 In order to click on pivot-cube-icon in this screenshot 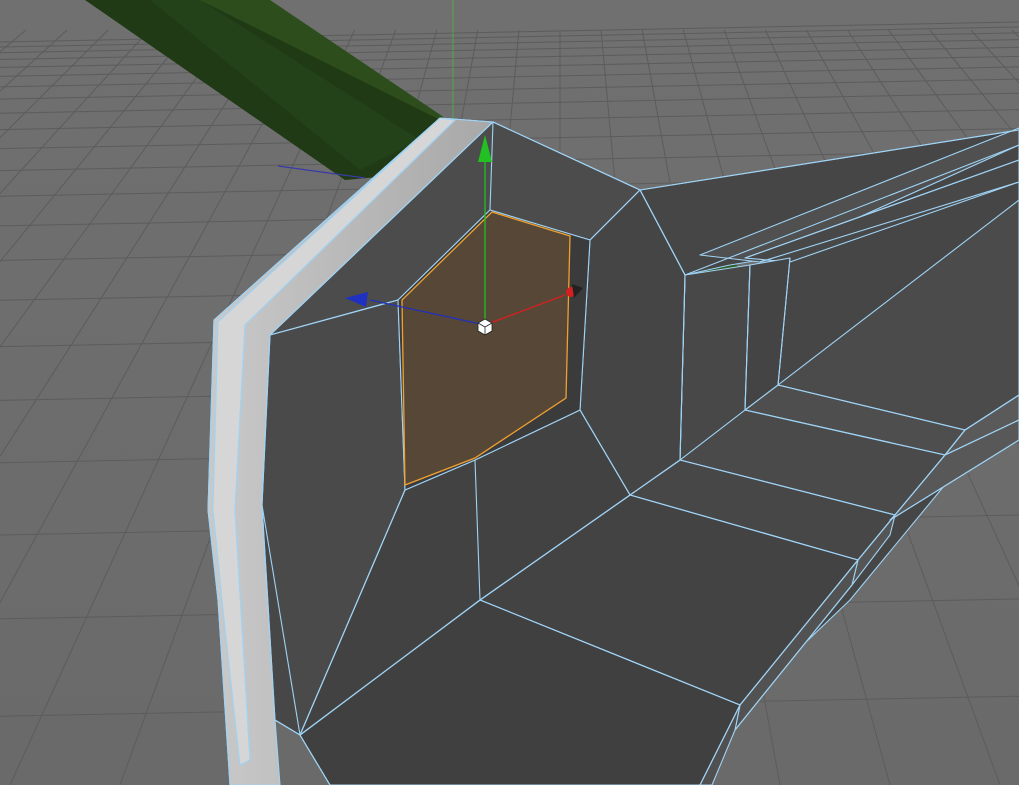, I will do `click(485, 327)`.